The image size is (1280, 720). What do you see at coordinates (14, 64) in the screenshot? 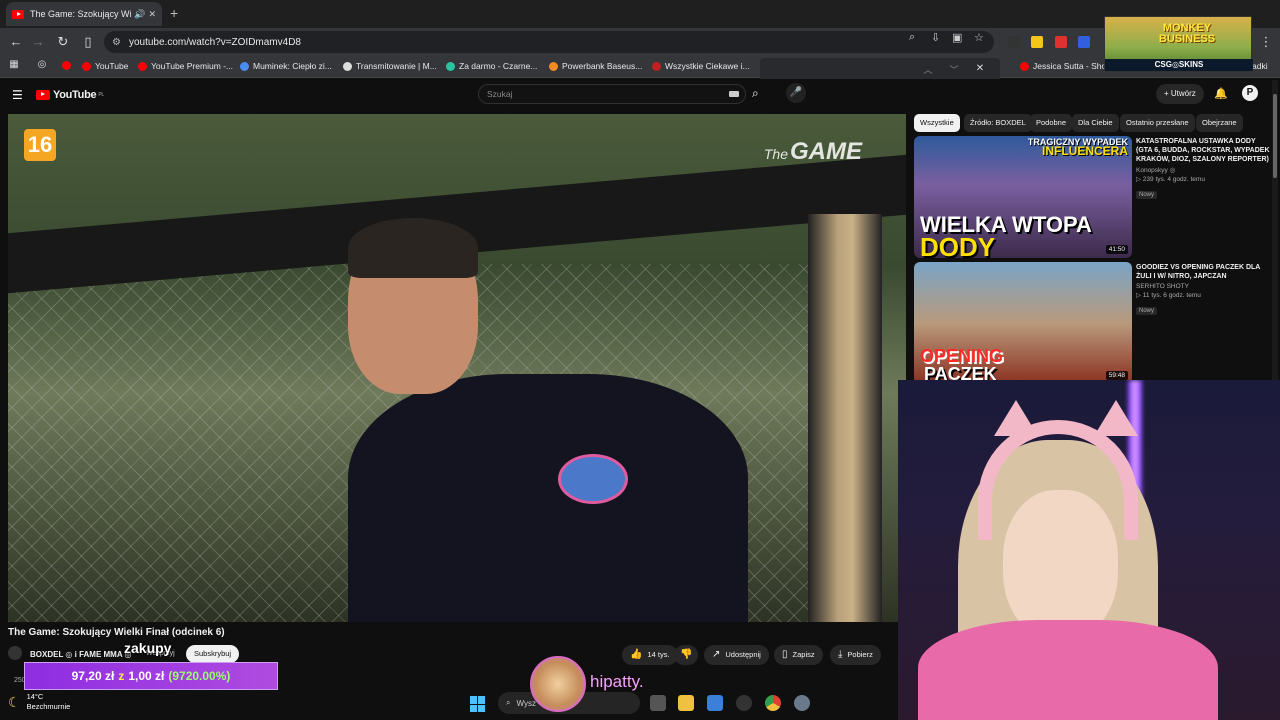
I see `apps-grid-icon: ▦` at bounding box center [14, 64].